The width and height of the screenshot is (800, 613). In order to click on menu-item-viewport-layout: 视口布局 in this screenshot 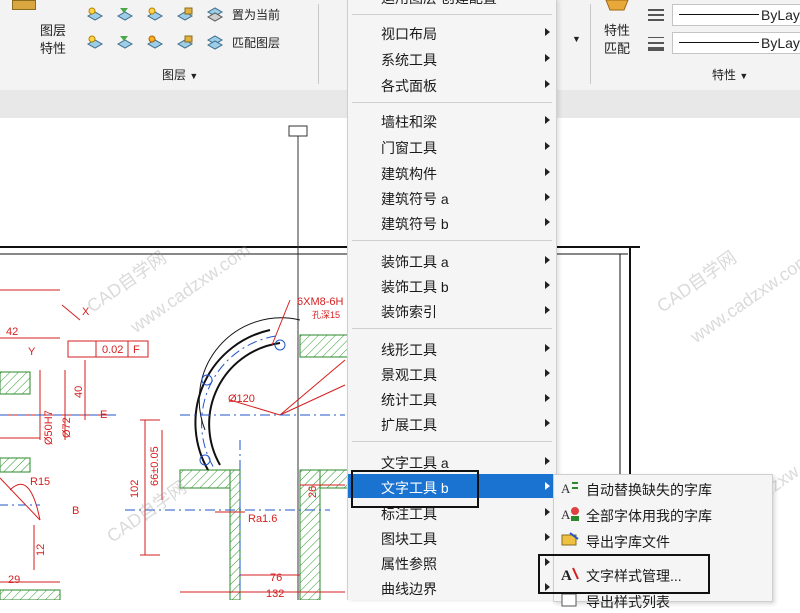, I will do `click(452, 32)`.